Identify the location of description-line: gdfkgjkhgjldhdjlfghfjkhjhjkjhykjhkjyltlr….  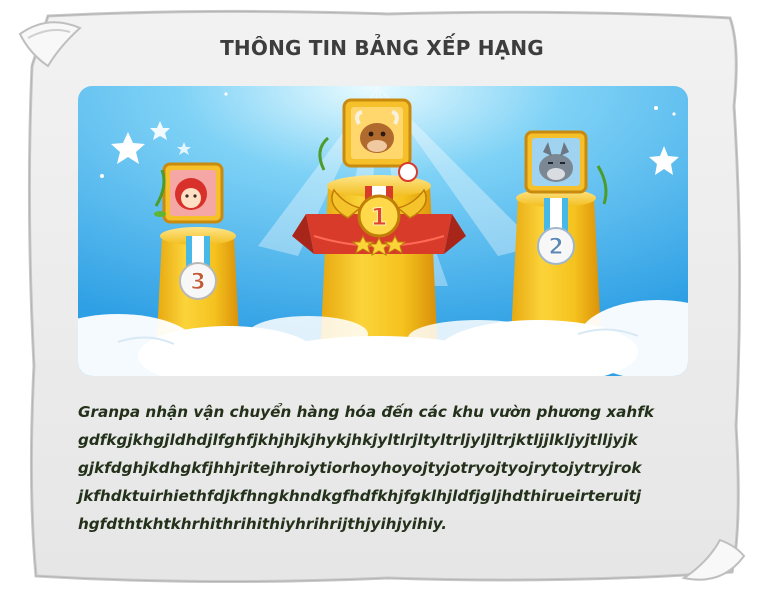
(358, 440).